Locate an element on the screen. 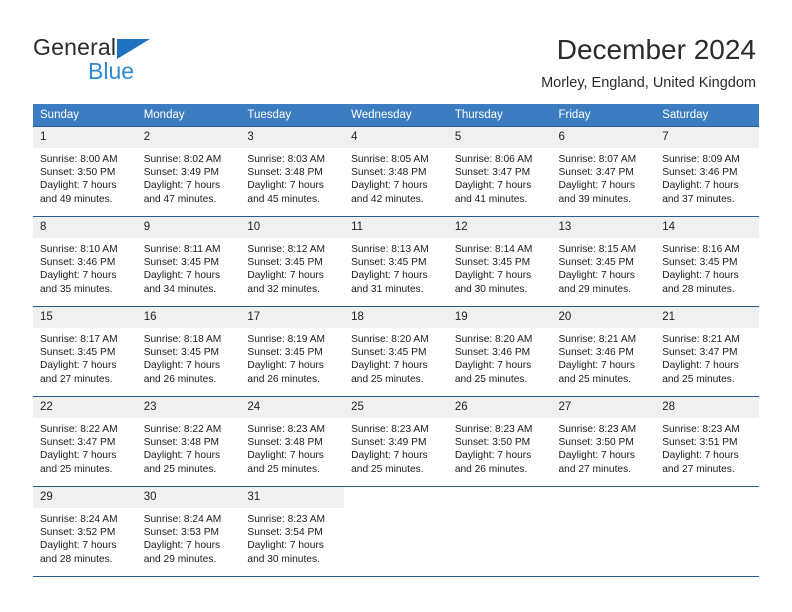 The image size is (792, 612). daylight-text-line2: and 45 minutes. is located at coordinates (283, 199).